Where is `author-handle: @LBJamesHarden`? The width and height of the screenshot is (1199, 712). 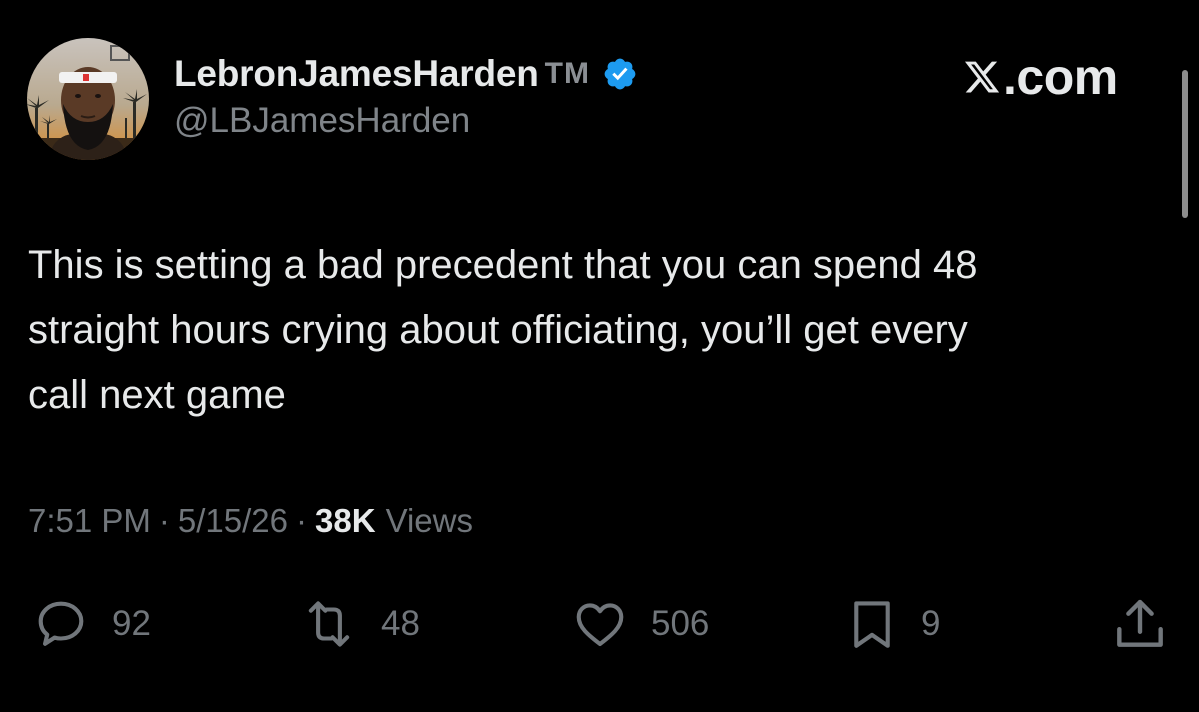
author-handle: @LBJamesHarden is located at coordinates (322, 121).